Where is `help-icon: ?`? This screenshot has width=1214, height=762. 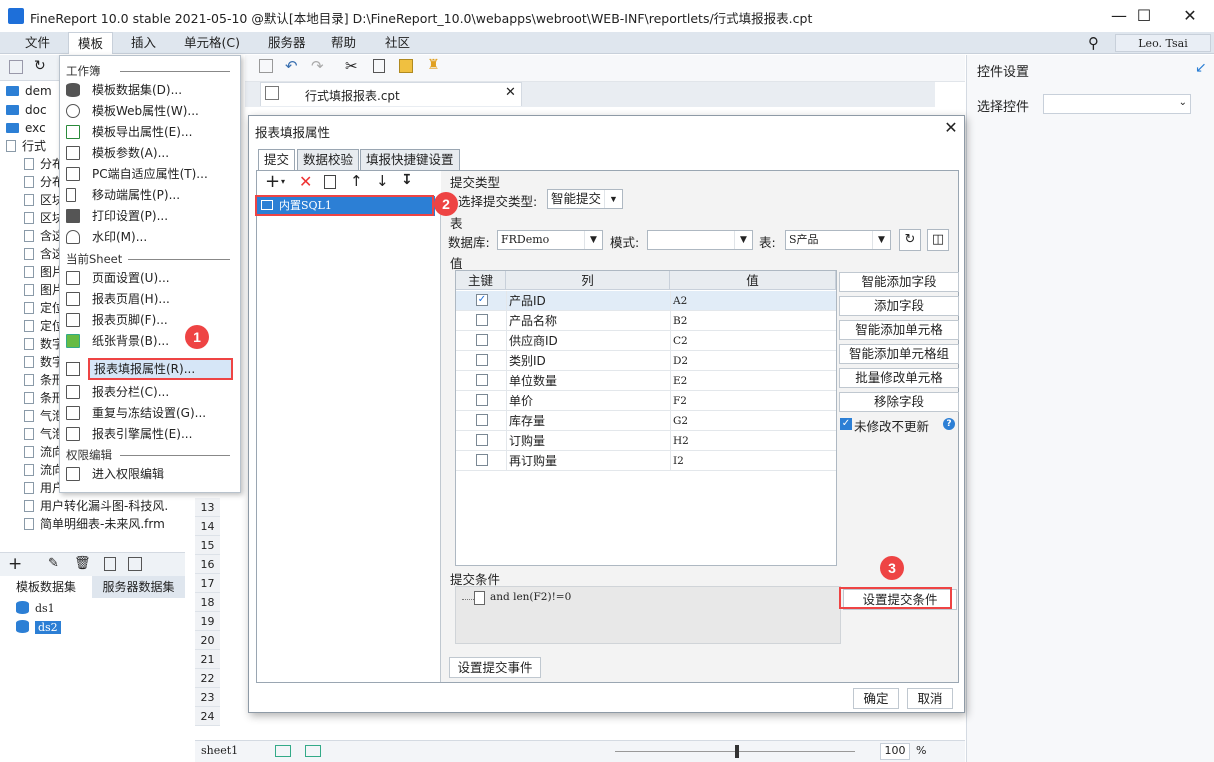
help-icon: ? is located at coordinates (949, 424).